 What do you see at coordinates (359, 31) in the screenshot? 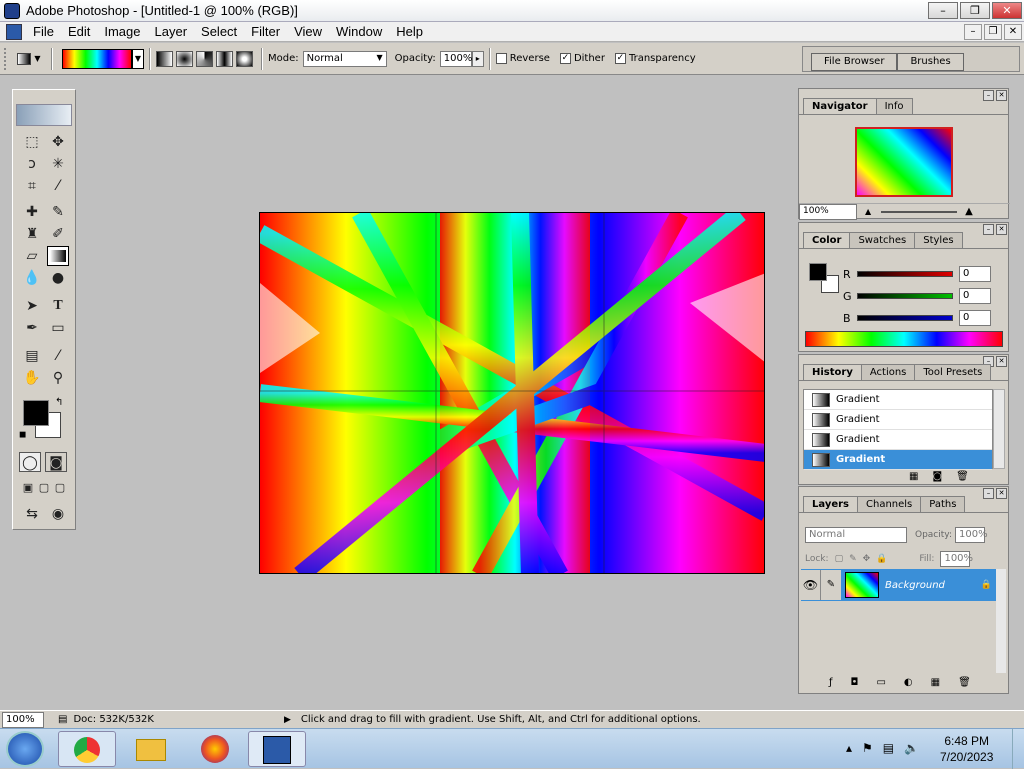
I see `menu-window: Window` at bounding box center [359, 31].